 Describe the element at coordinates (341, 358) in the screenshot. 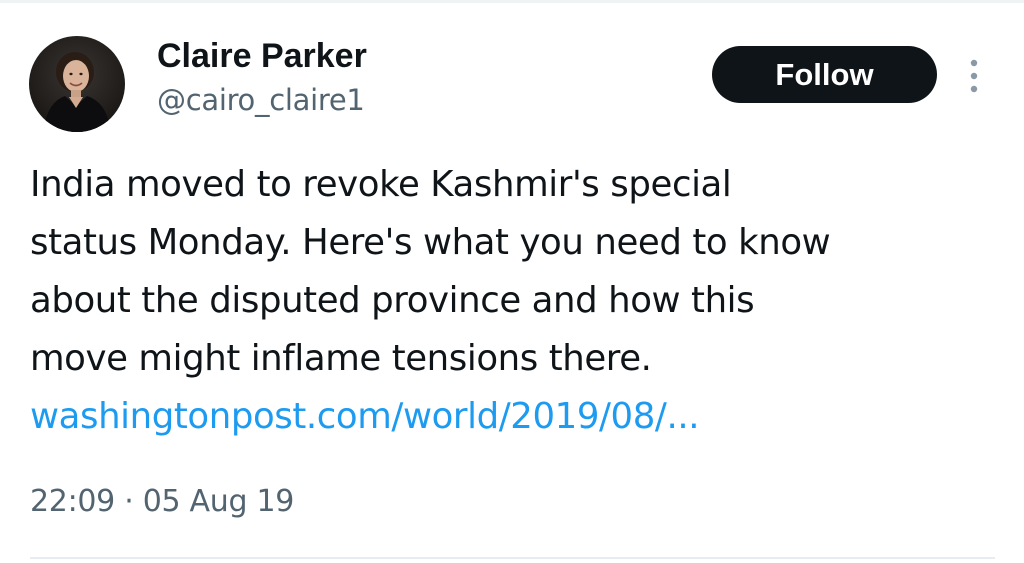

I see `tweet-text-line: move might inflame tensions there.` at that location.